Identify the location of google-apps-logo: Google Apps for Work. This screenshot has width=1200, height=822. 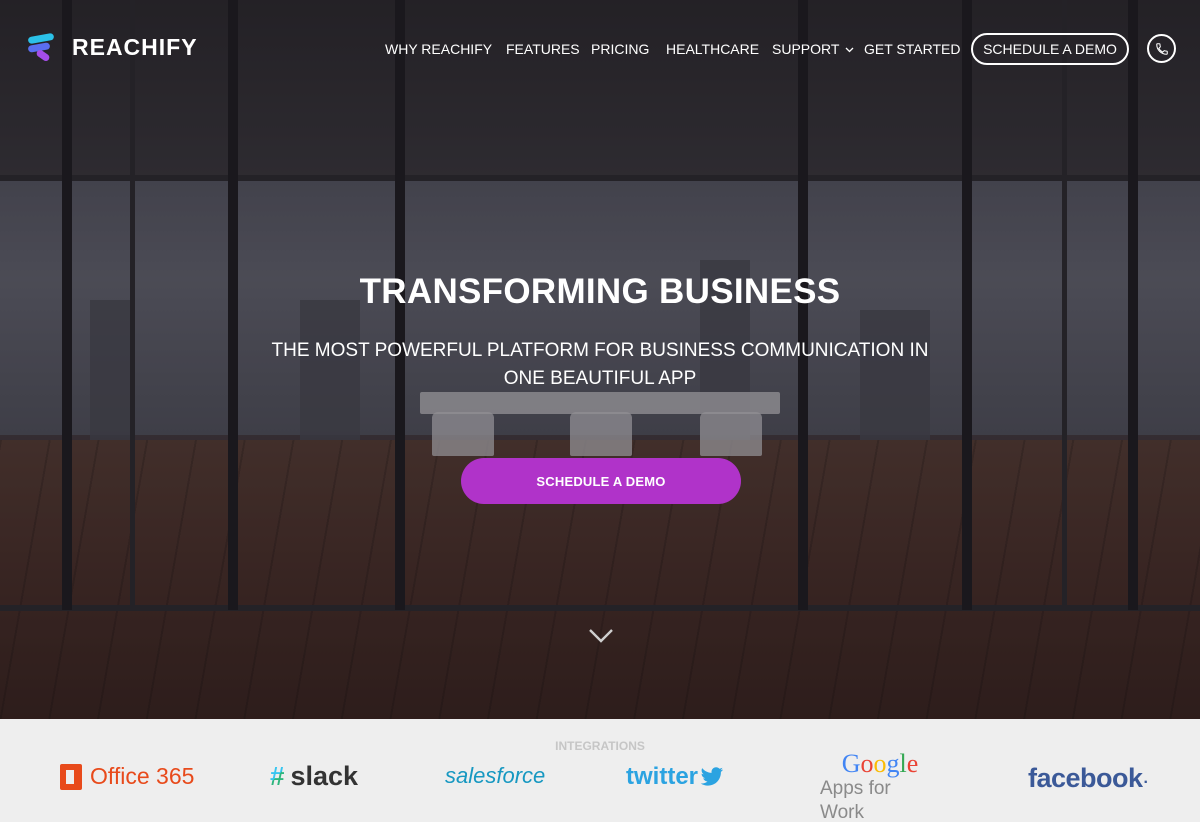
(880, 786).